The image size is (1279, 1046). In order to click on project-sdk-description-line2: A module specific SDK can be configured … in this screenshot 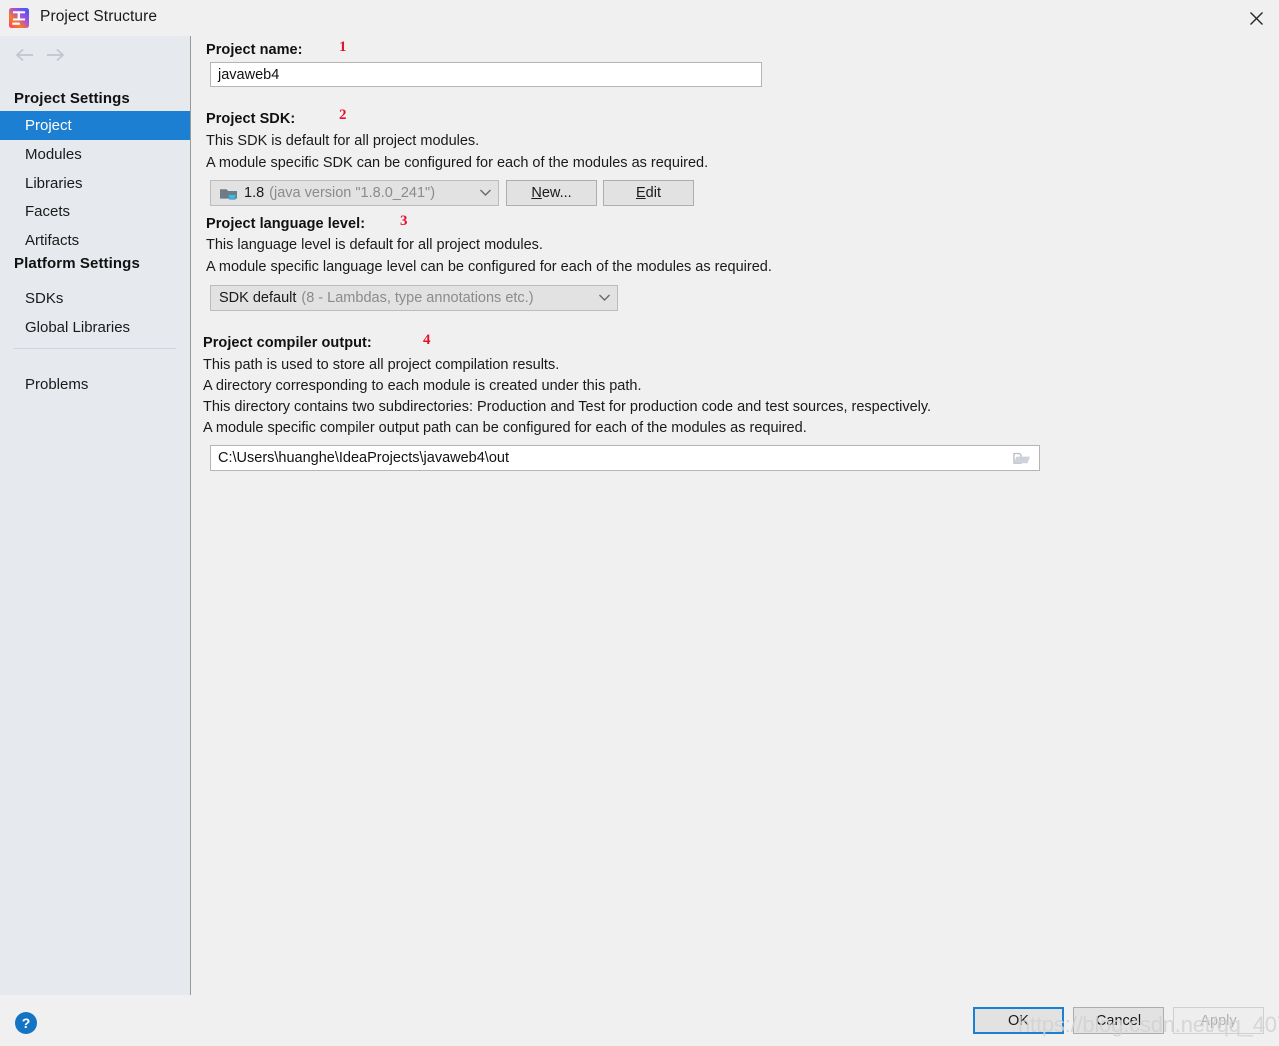, I will do `click(457, 163)`.